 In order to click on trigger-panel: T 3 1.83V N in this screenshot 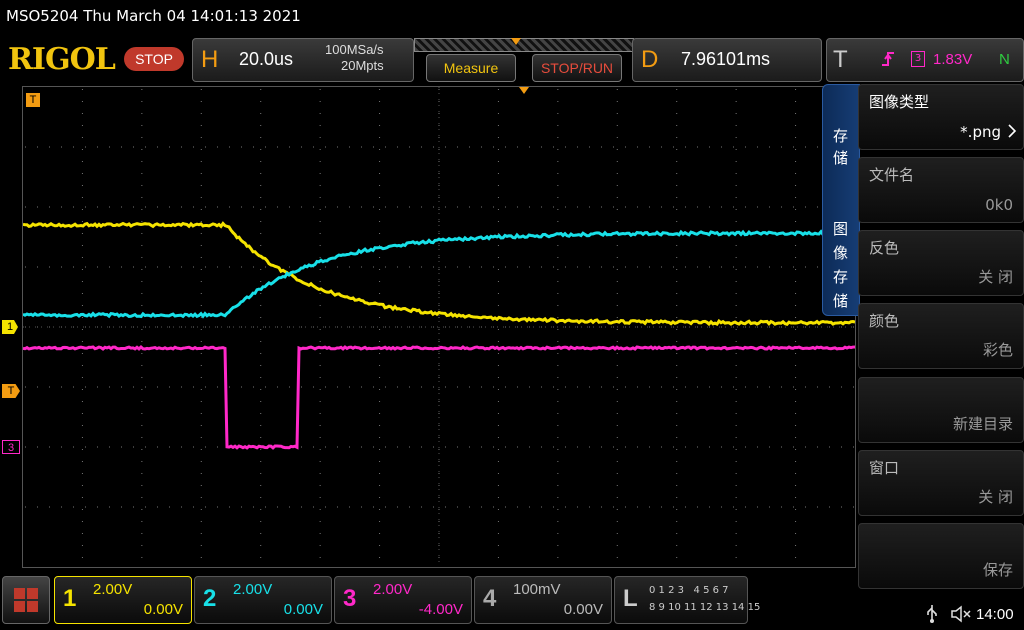, I will do `click(925, 60)`.